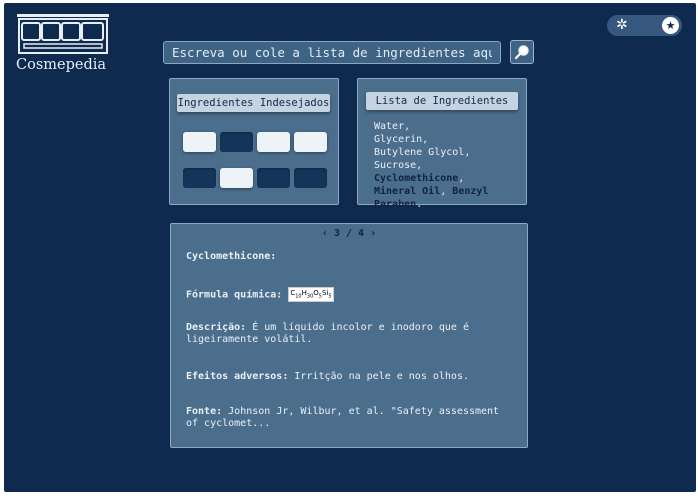 The width and height of the screenshot is (698, 499). I want to click on theme-toggle: ✲ ★, so click(644, 25).